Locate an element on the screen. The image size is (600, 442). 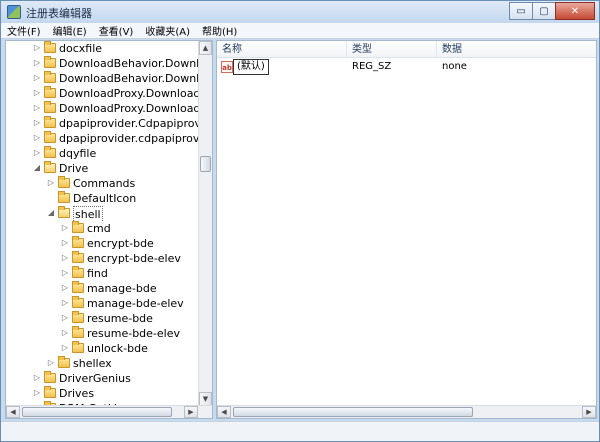
tree-item: ▷ encrypt-bde is located at coordinates (103, 243).